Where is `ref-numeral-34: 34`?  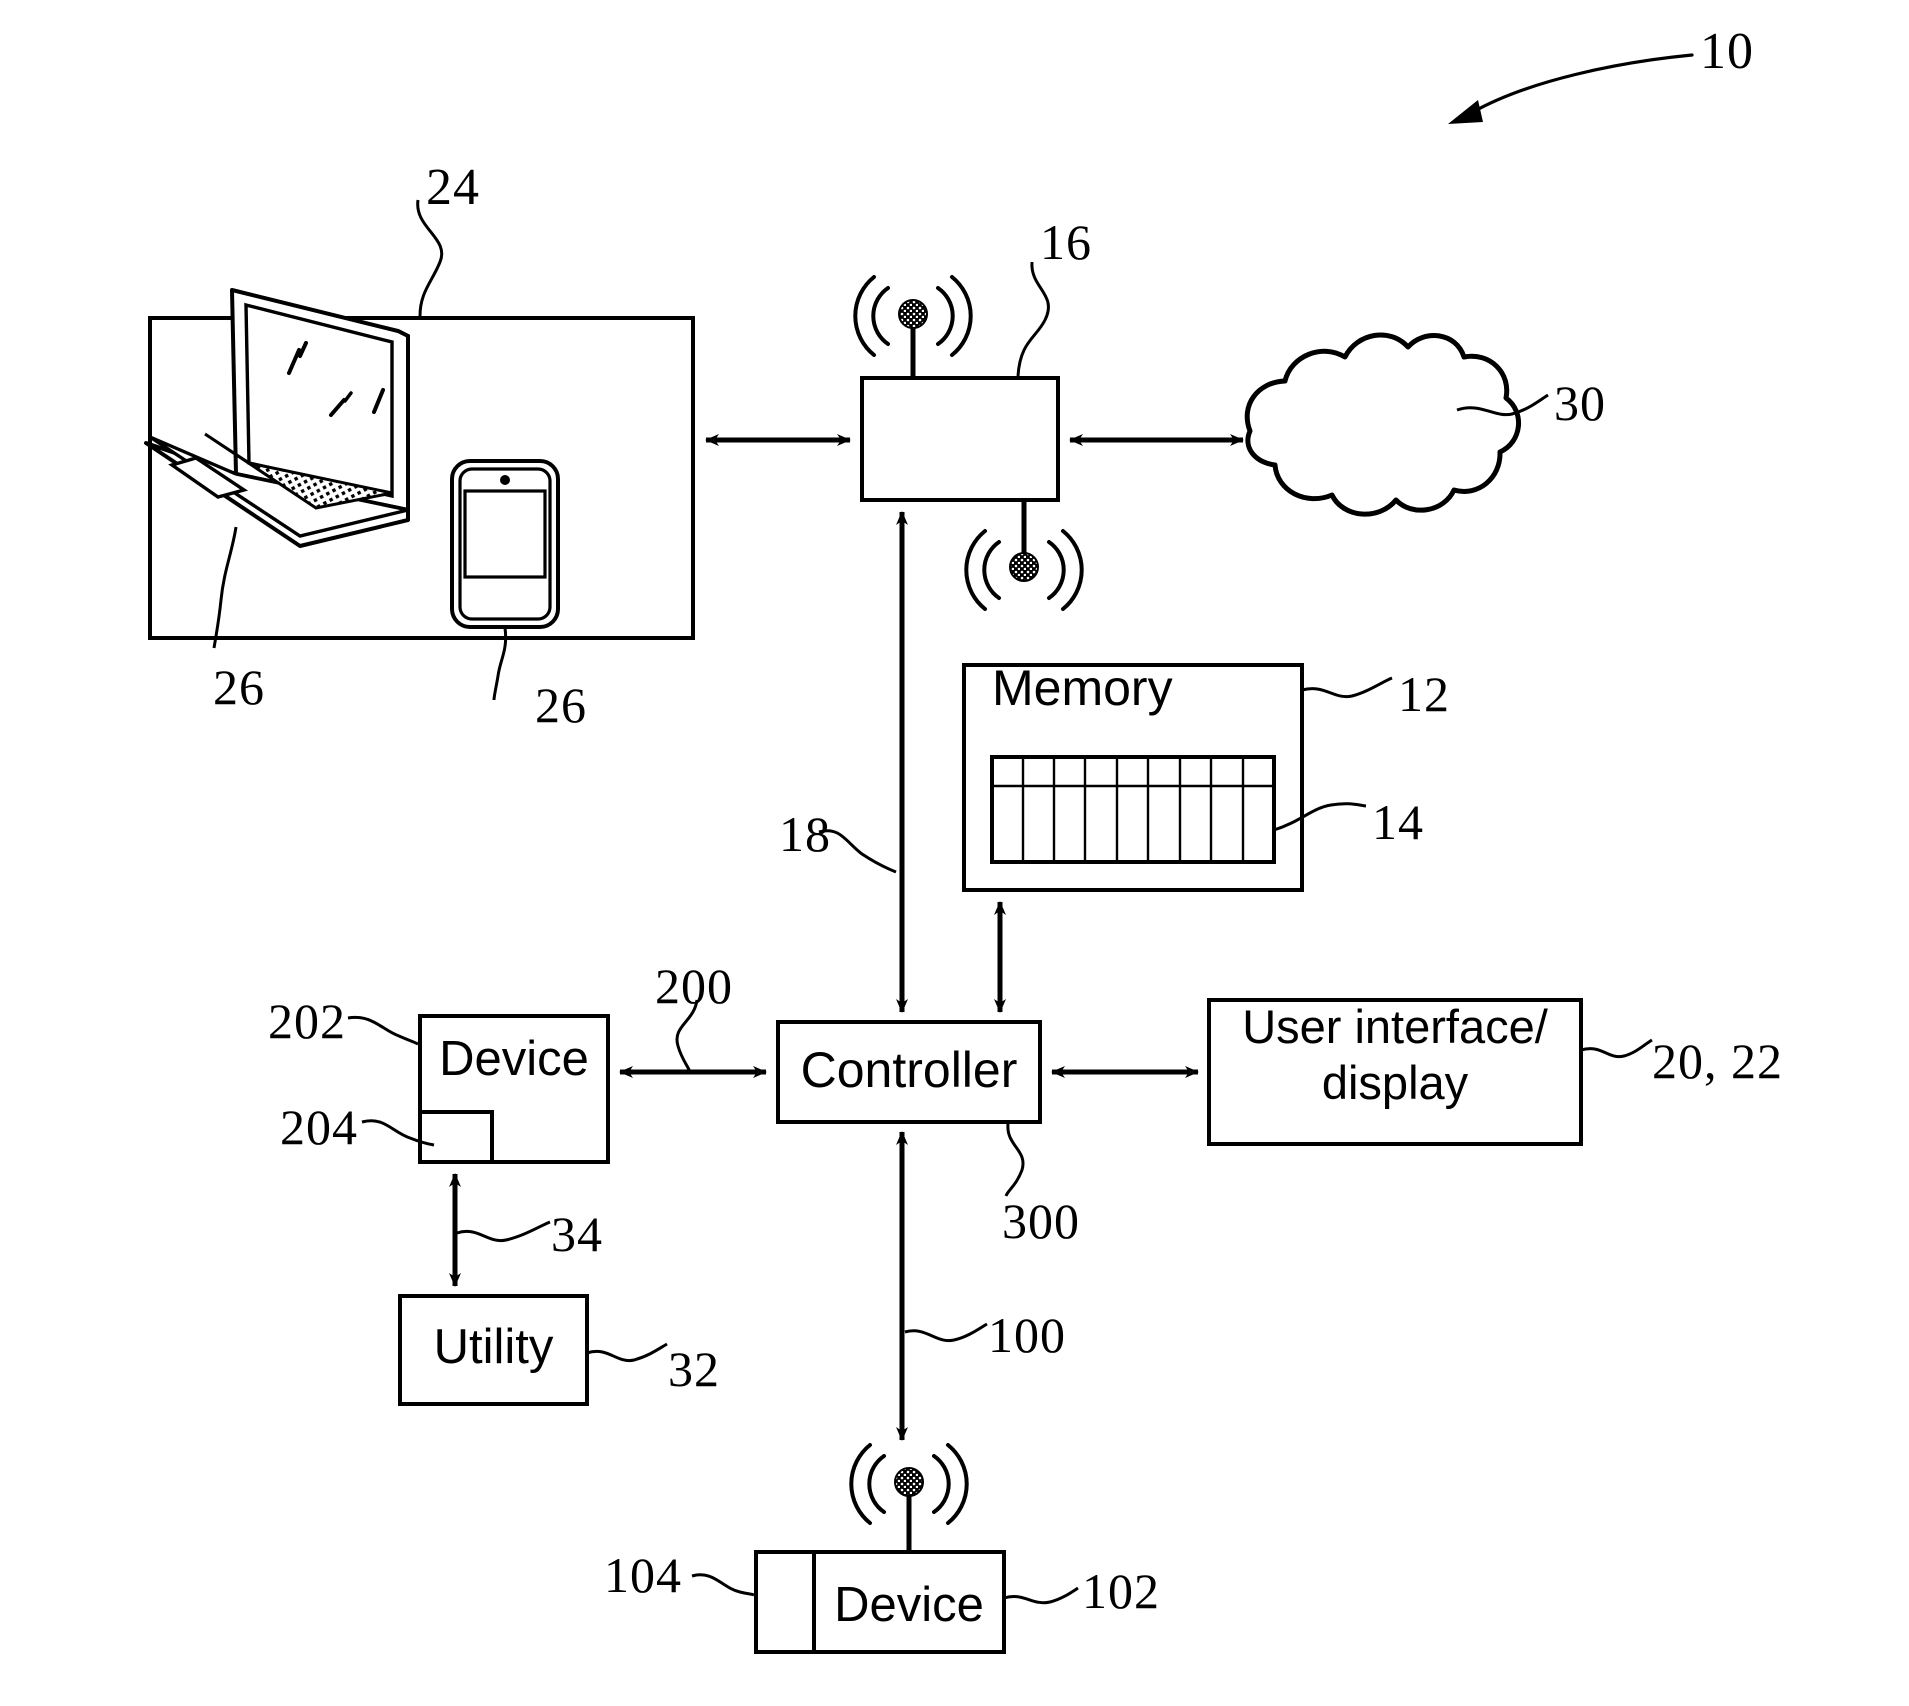
ref-numeral-34: 34 is located at coordinates (577, 1234).